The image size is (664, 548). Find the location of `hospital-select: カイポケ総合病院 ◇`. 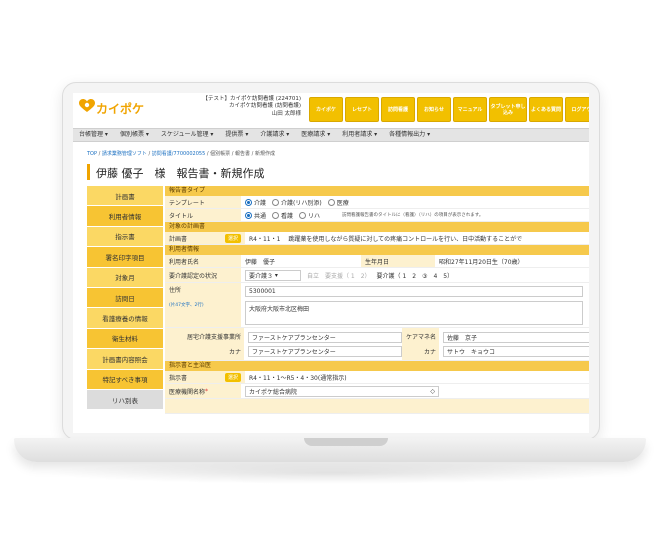

hospital-select: カイポケ総合病院 ◇ is located at coordinates (342, 391).